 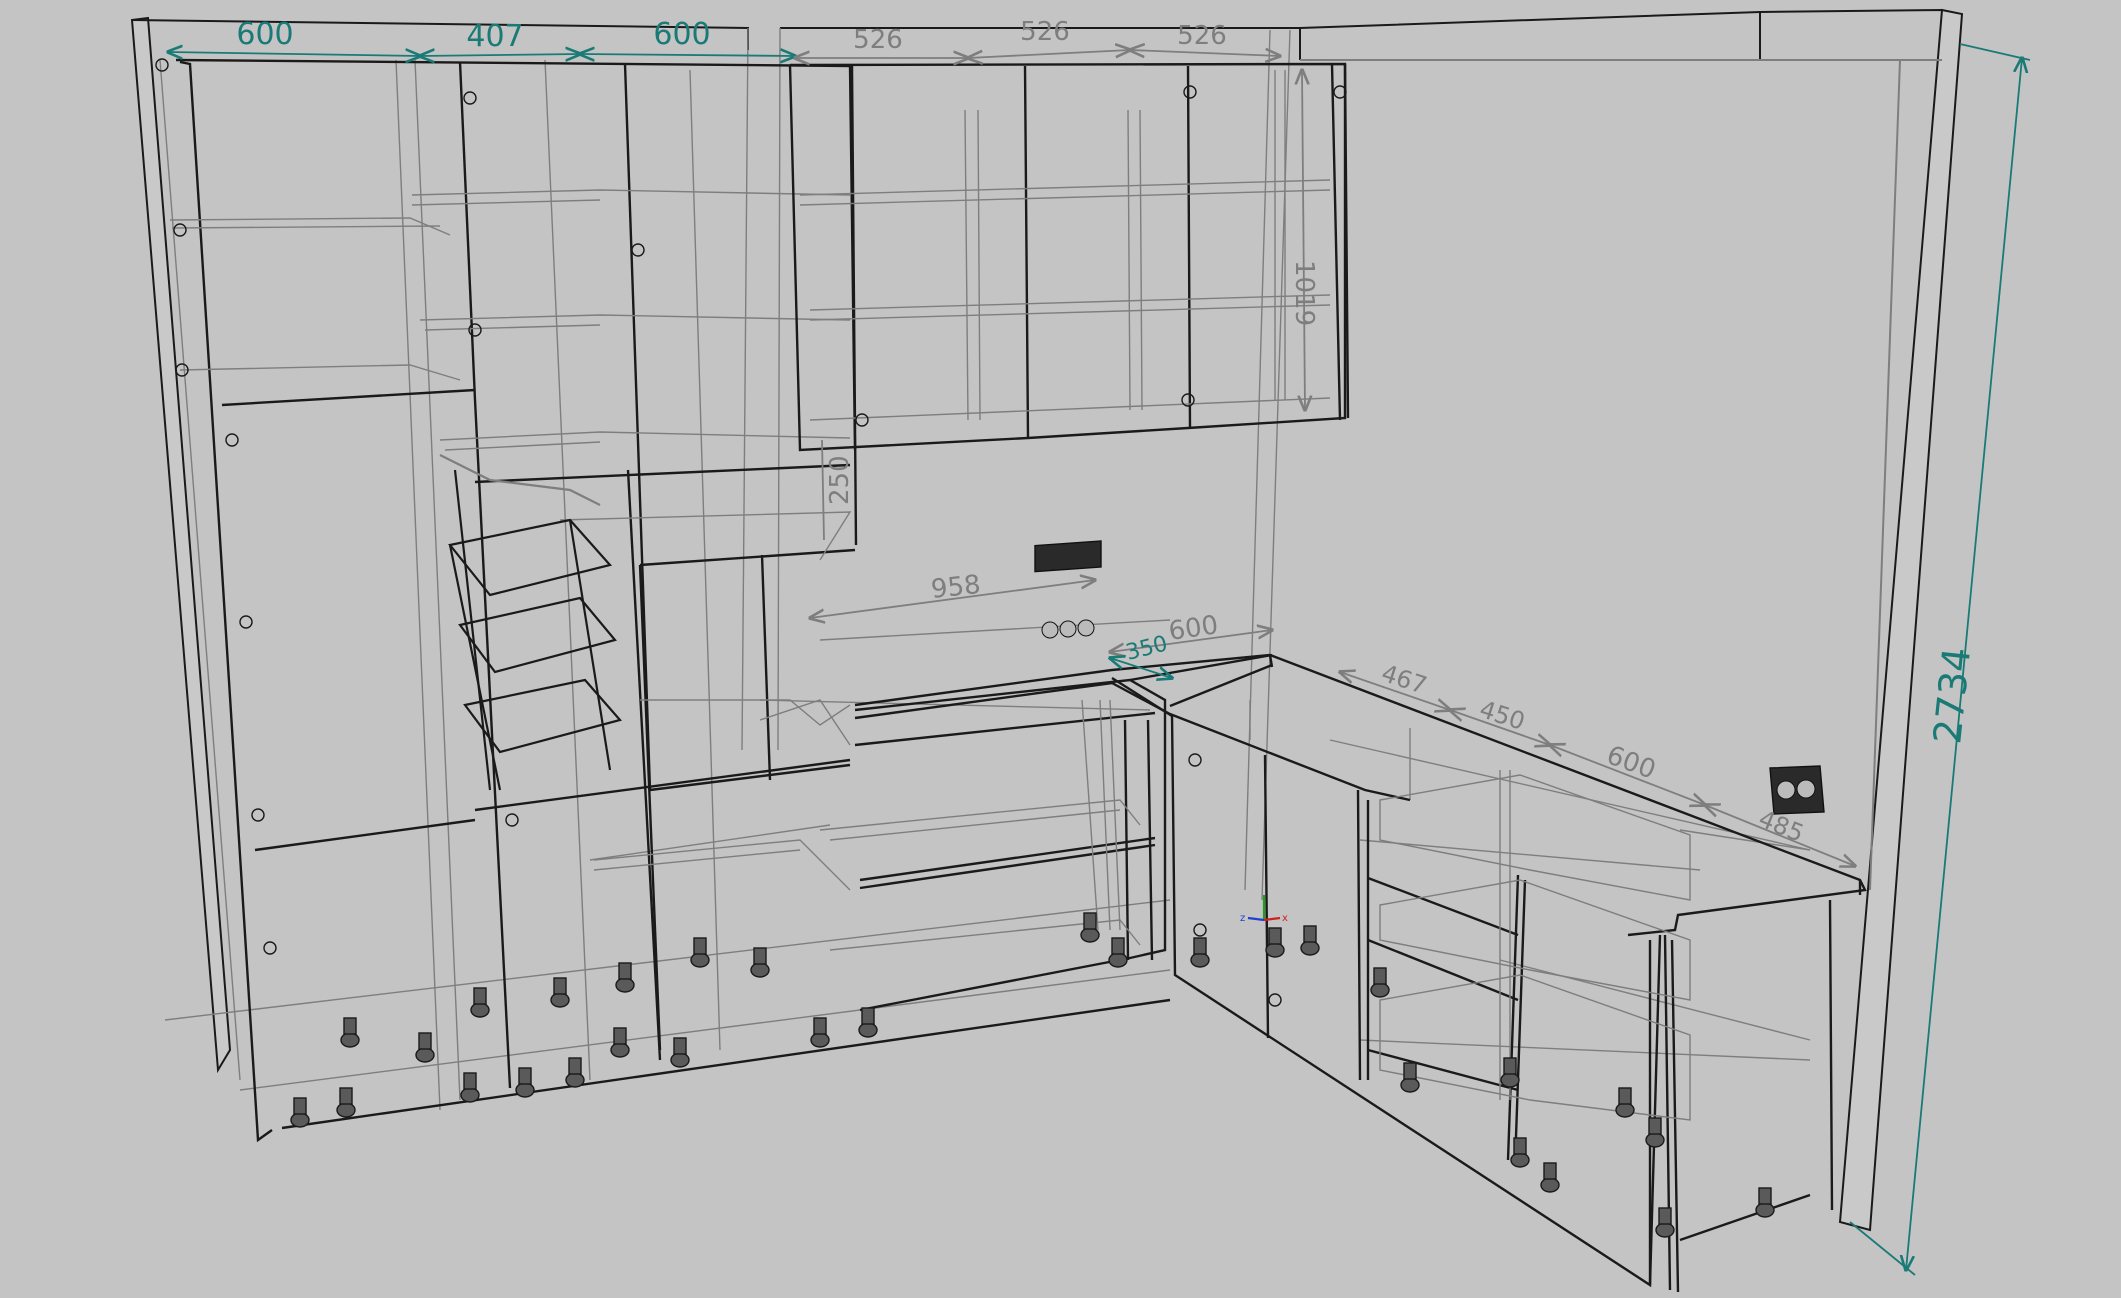 What do you see at coordinates (1502, 715) in the screenshot?
I see `dim-right-450: 450` at bounding box center [1502, 715].